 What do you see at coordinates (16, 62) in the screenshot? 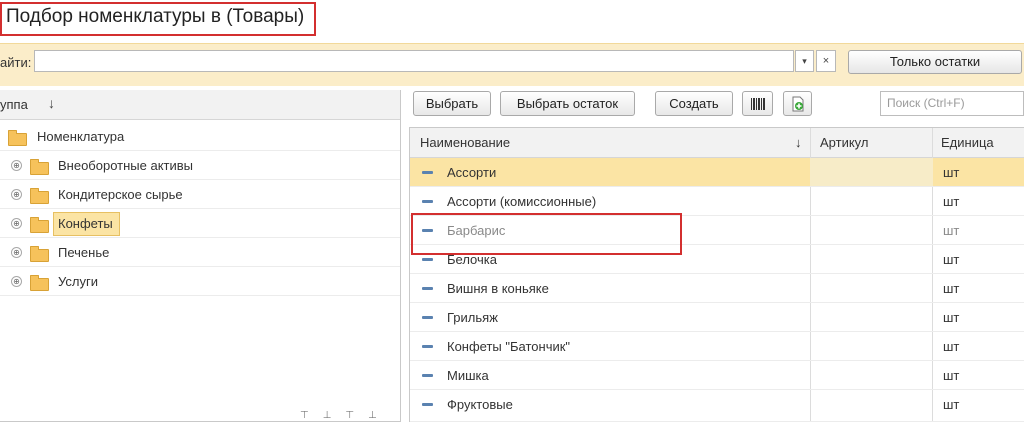
I see `find-label: айти:` at bounding box center [16, 62].